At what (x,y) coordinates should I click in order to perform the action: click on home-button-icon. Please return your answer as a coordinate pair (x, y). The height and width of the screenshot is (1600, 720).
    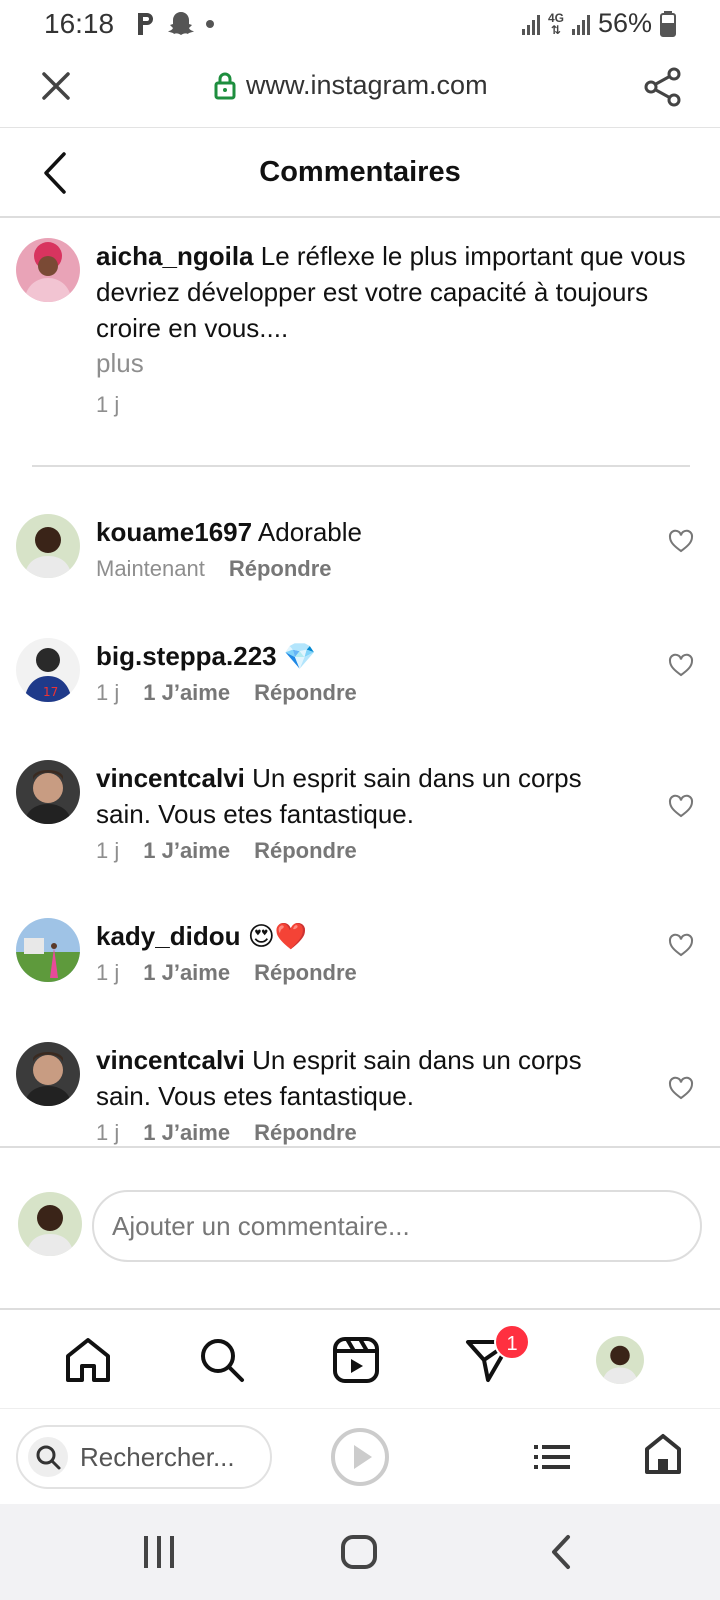
    Looking at the image, I should click on (359, 1552).